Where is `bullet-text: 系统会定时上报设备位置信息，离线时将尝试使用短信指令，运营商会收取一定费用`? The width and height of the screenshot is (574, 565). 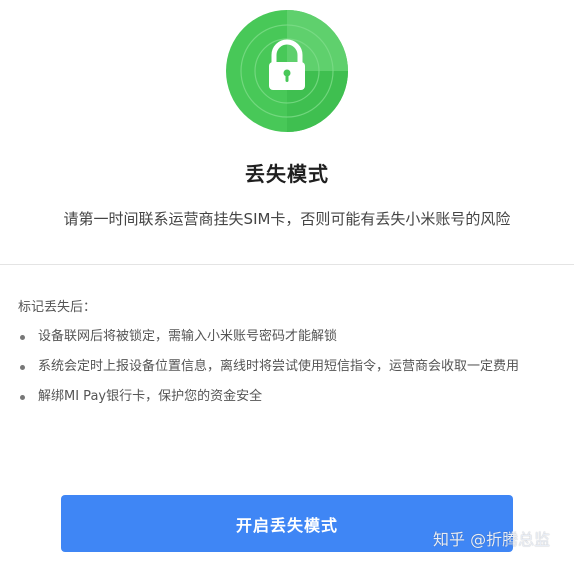
bullet-text: 系统会定时上报设备位置信息，离线时将尝试使用短信指令，运营商会收取一定费用 is located at coordinates (279, 366).